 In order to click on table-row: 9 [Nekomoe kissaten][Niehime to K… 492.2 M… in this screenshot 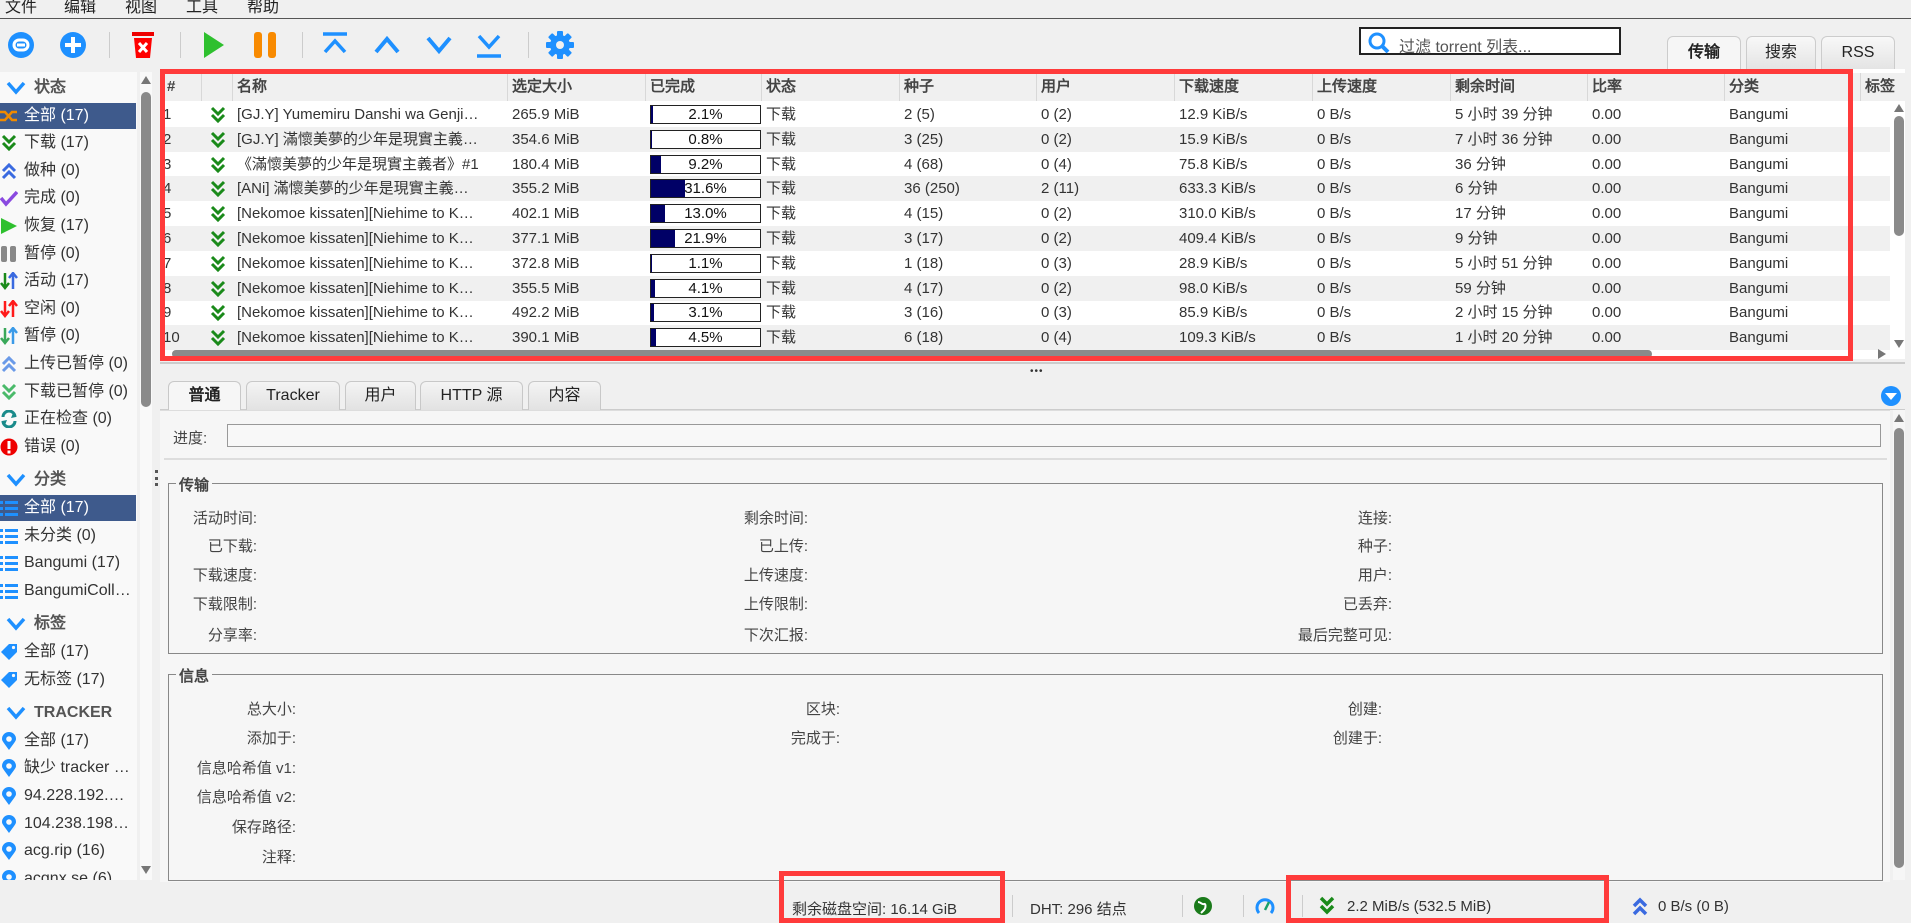, I will do `click(1025, 312)`.